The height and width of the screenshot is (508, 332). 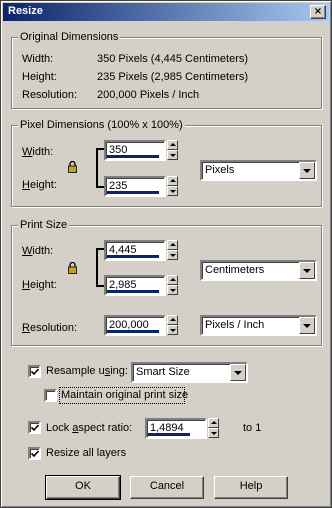 I want to click on aspect-ratio-input: 1,4894, so click(x=176, y=428).